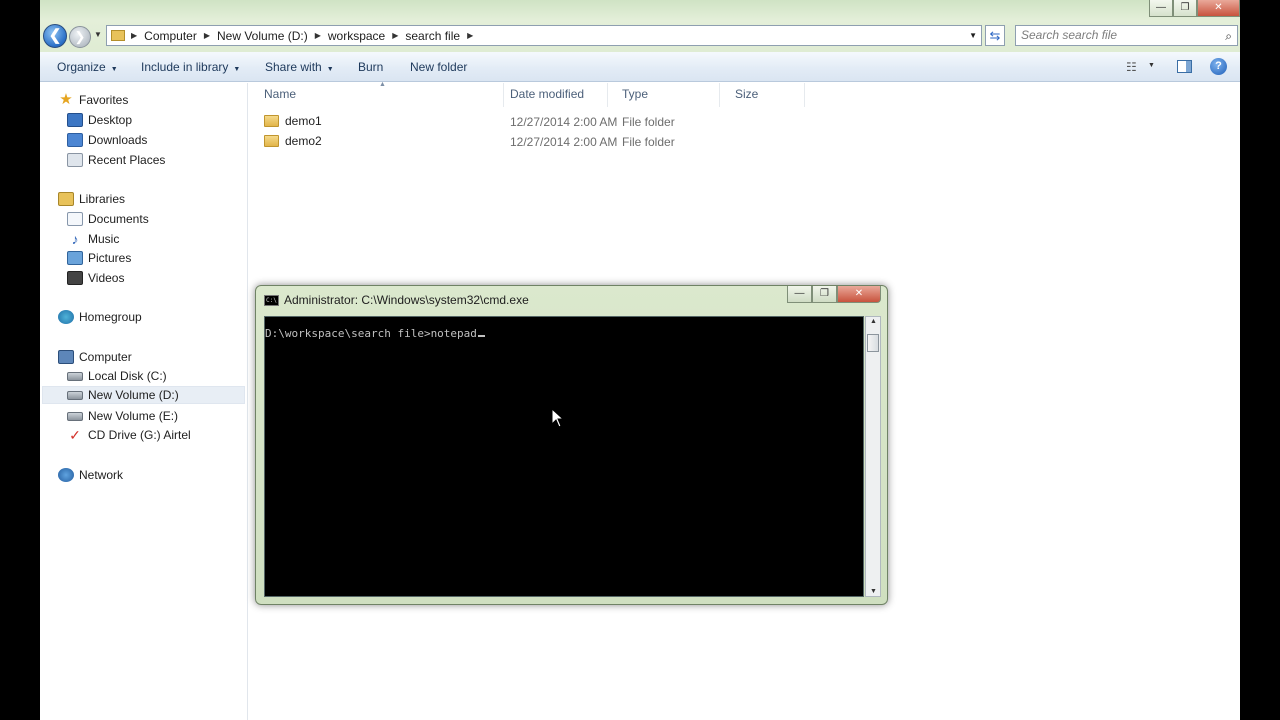 The image size is (1280, 720). Describe the element at coordinates (376, 94) in the screenshot. I see `column-name: ▲ Name` at that location.